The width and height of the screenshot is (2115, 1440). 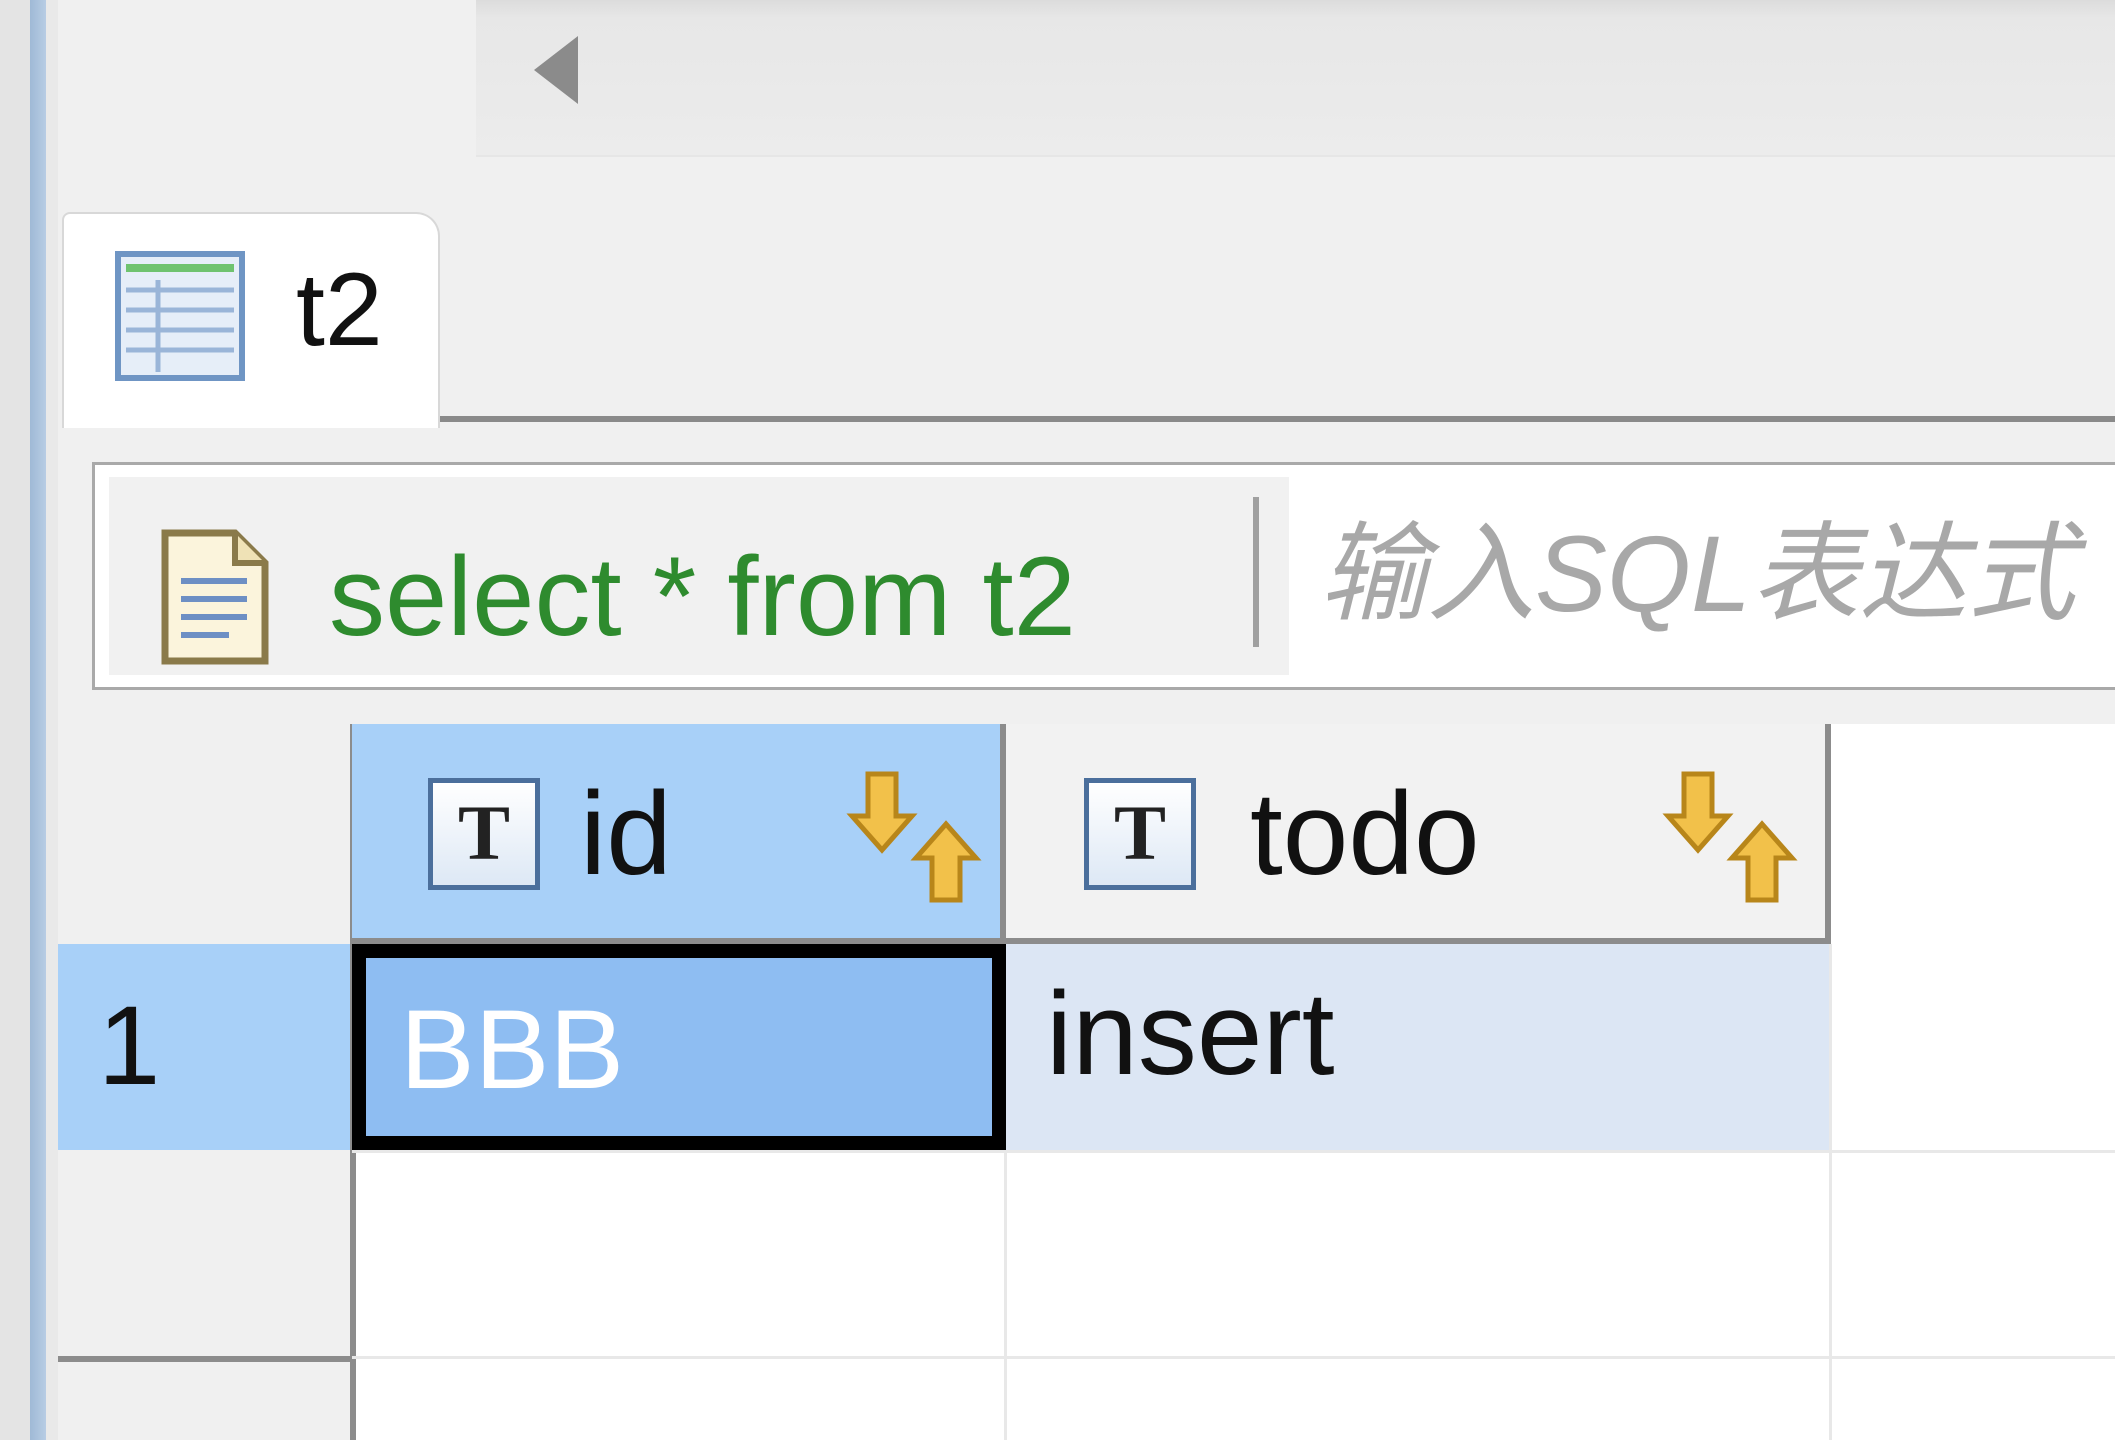 I want to click on sql-query-chip: select * from t2, so click(x=699, y=576).